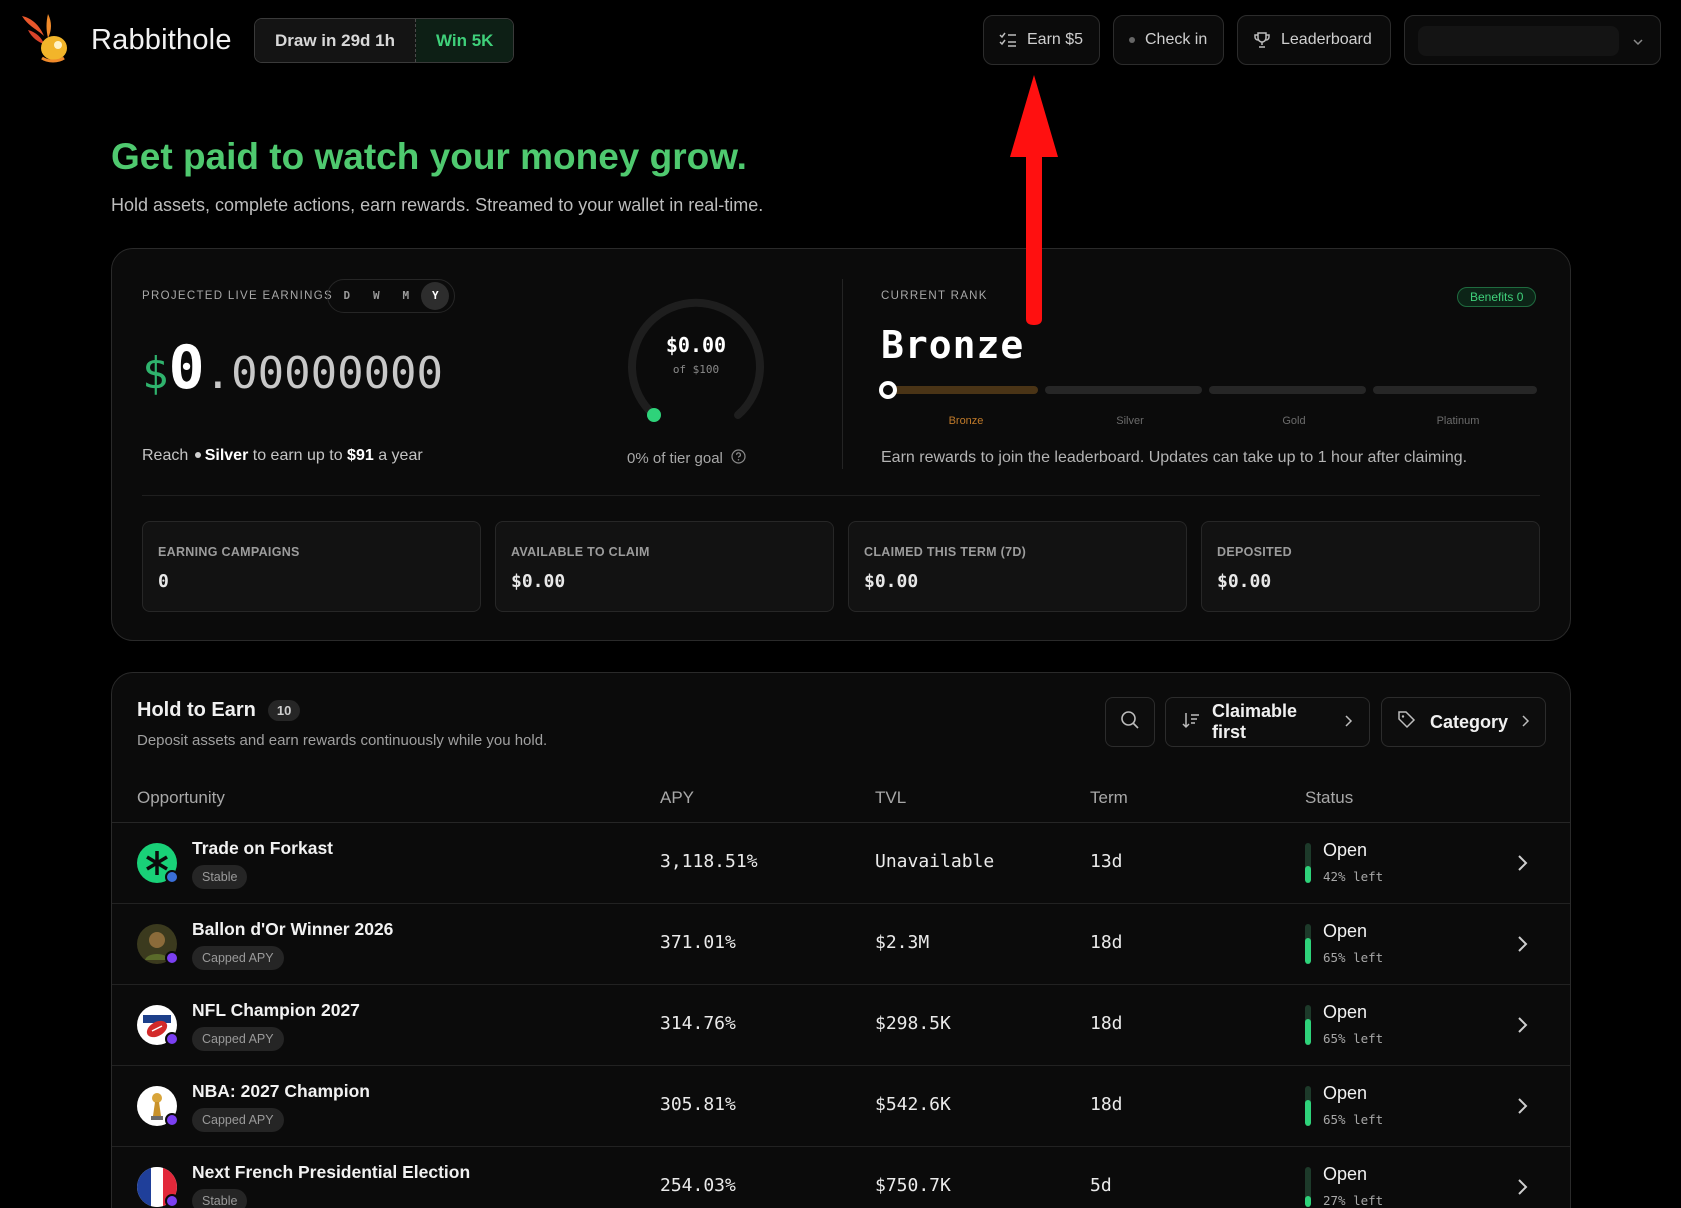  I want to click on col-tvl: TVL, so click(890, 798).